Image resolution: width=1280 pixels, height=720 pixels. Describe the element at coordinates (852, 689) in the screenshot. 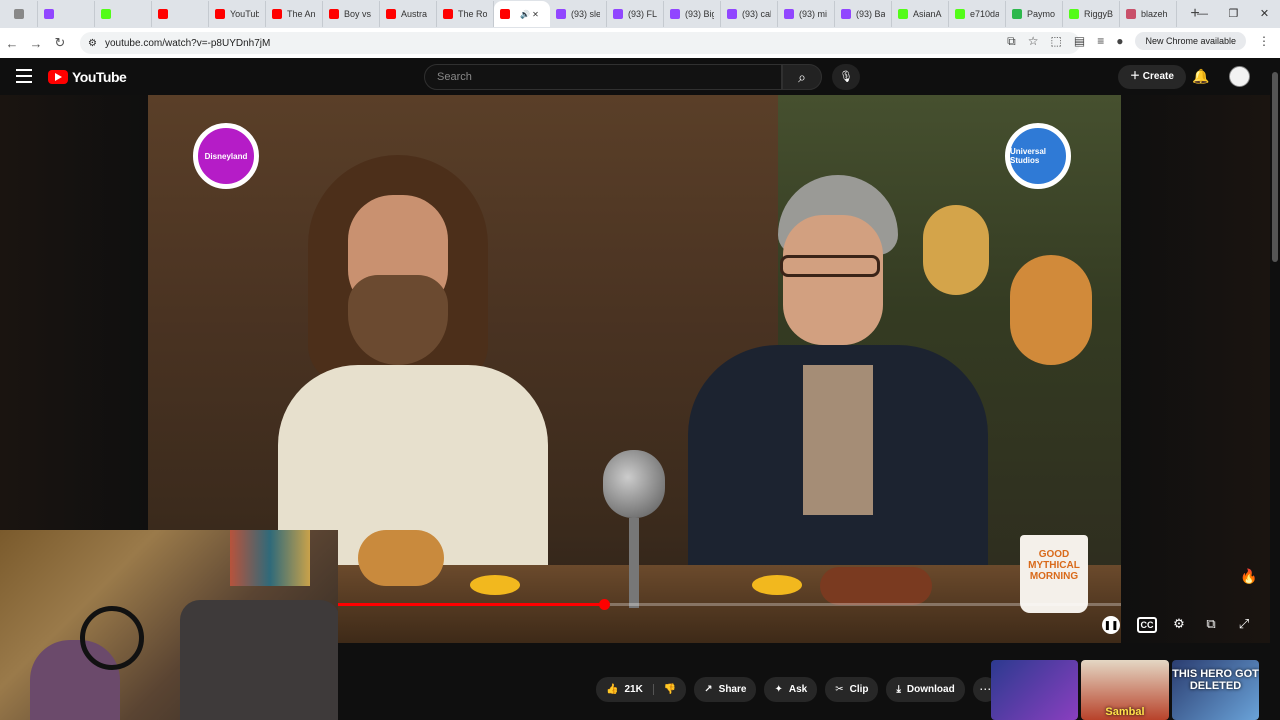

I see `clip-button: ✂ Clip` at that location.